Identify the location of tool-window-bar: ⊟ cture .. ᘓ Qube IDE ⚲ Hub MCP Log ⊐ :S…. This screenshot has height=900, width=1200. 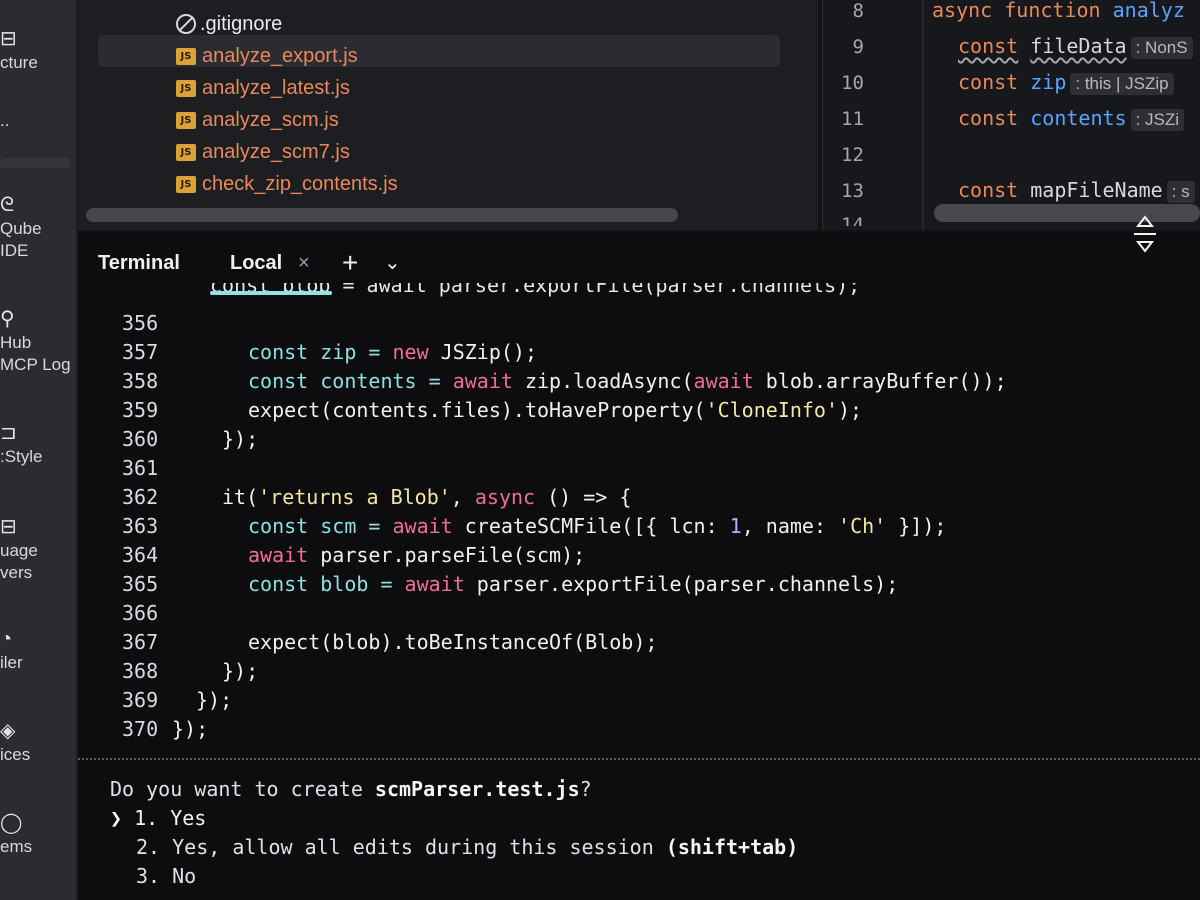
(39, 450).